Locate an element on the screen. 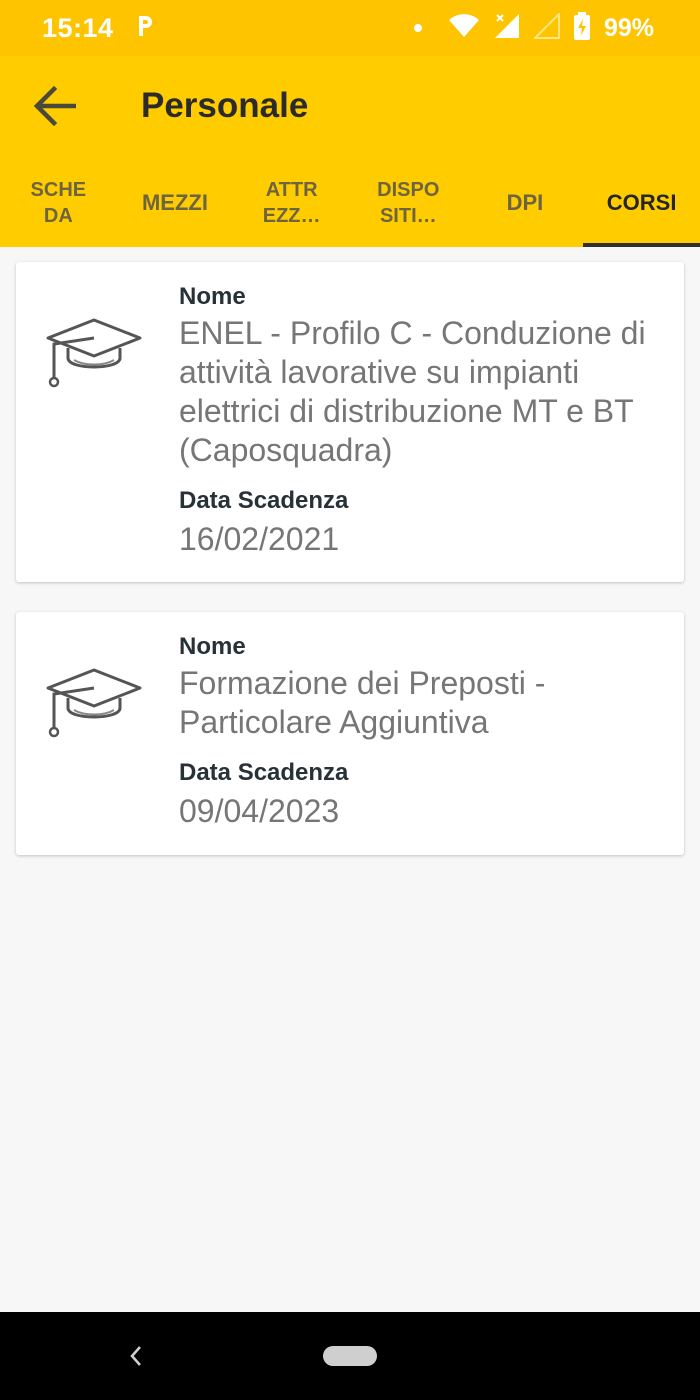 The image size is (700, 1400). tab-dpi: DPI is located at coordinates (525, 203).